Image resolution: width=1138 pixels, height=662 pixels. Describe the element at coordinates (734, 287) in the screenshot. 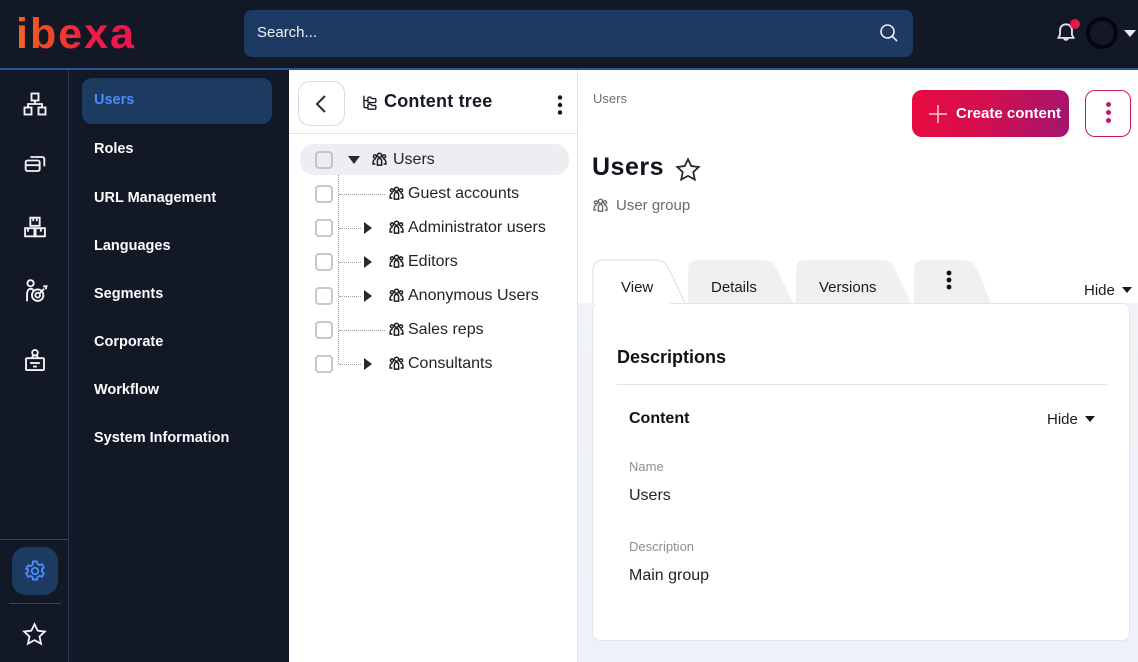

I see `svg-text: Details` at that location.